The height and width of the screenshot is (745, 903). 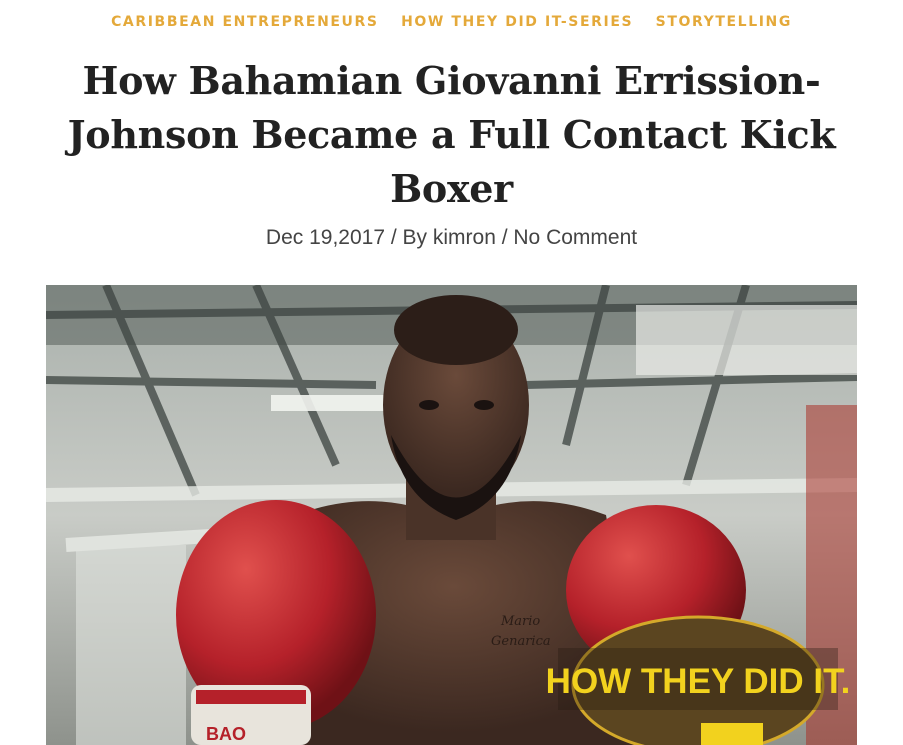 What do you see at coordinates (724, 22) in the screenshot?
I see `category-storytelling: STORYTELLING` at bounding box center [724, 22].